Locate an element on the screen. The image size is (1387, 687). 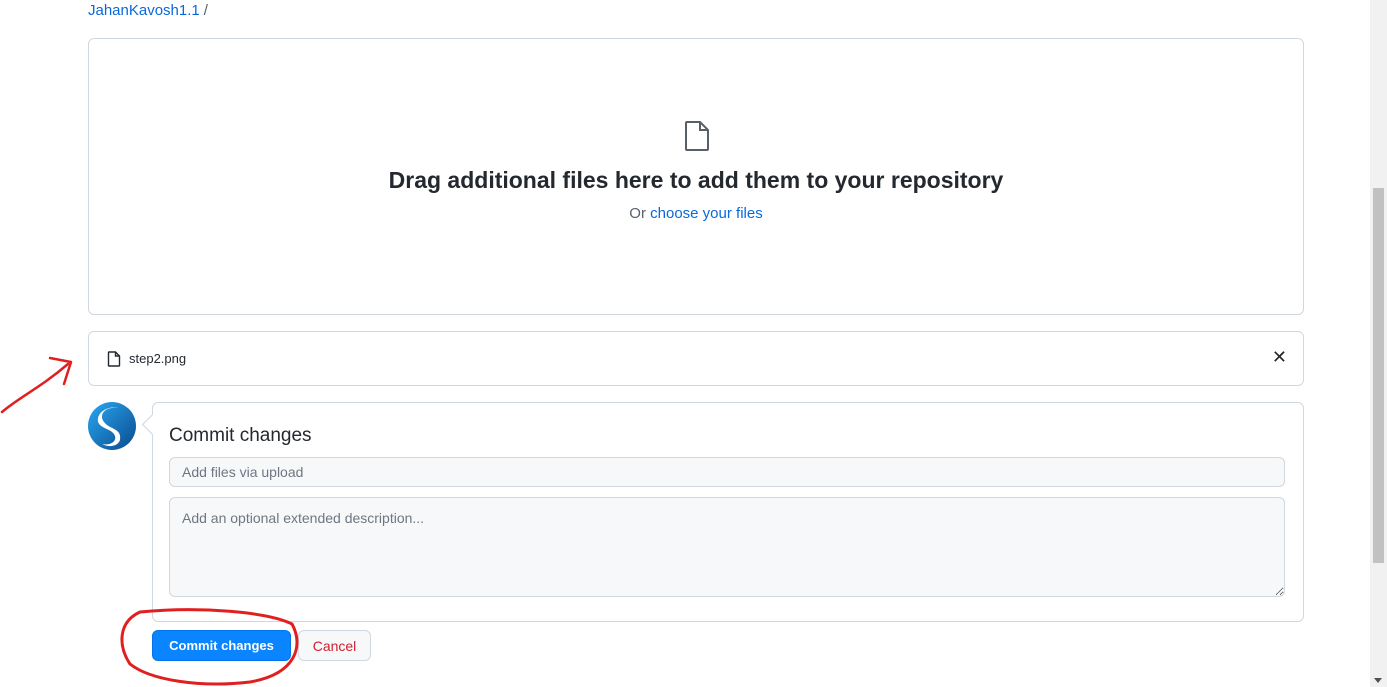
red-arrowhead-annotation is located at coordinates (60, 371).